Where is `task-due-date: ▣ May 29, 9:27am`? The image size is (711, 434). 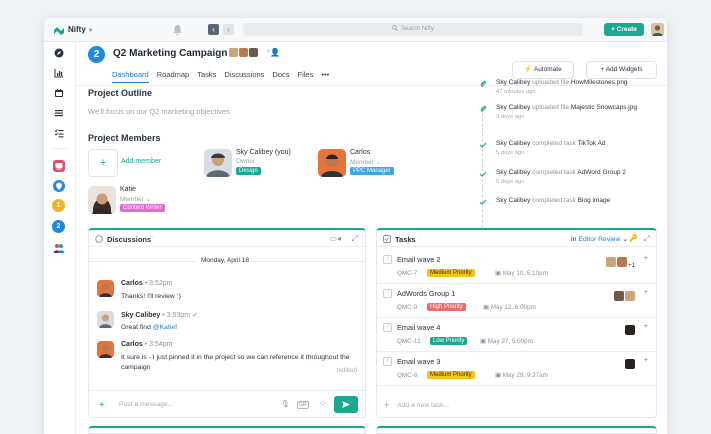
task-due-date: ▣ May 29, 9:27am is located at coordinates (521, 375).